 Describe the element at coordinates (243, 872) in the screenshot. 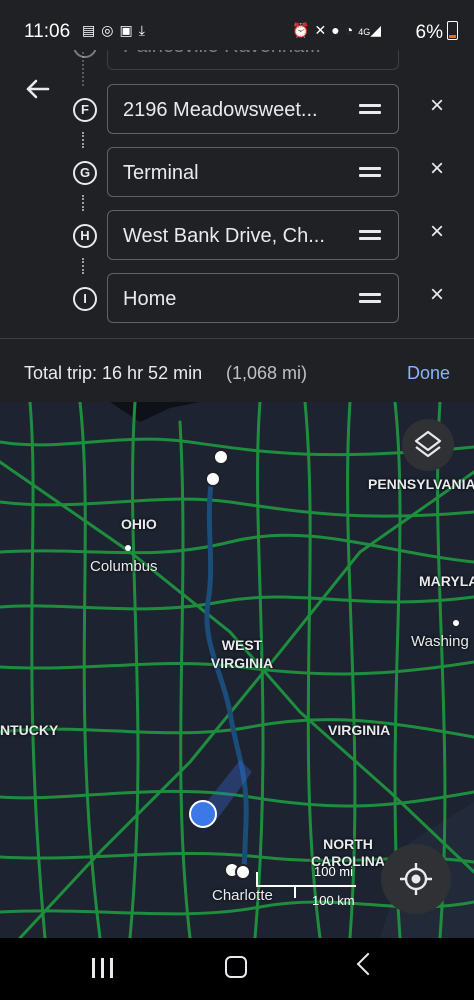

I see `map-pin-h` at that location.